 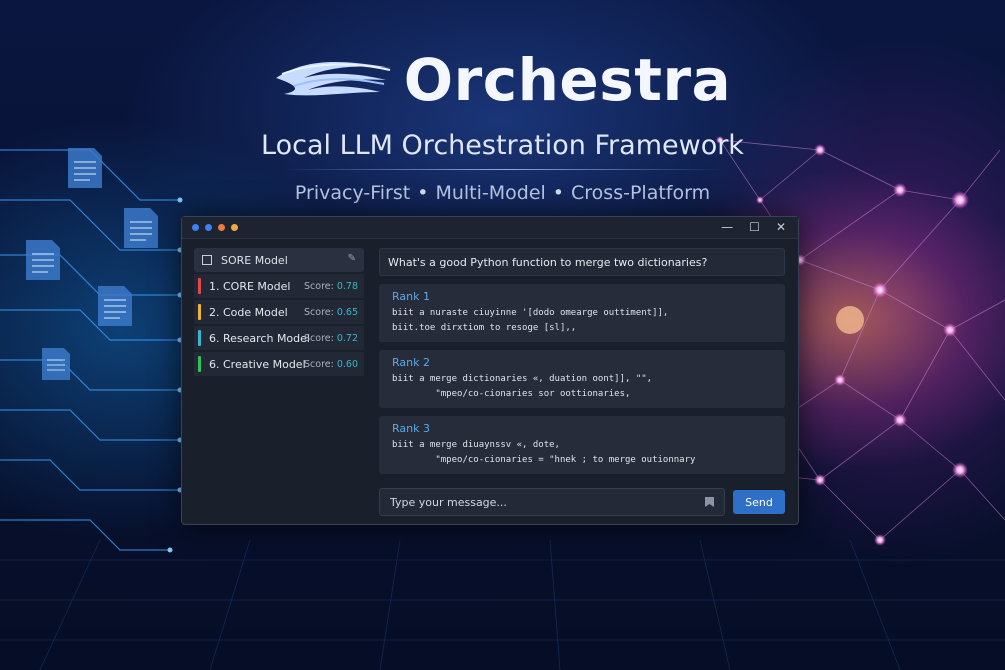 I want to click on sidebar-item-creative-model: 6. Creative Model Score: 0.60, so click(x=279, y=364).